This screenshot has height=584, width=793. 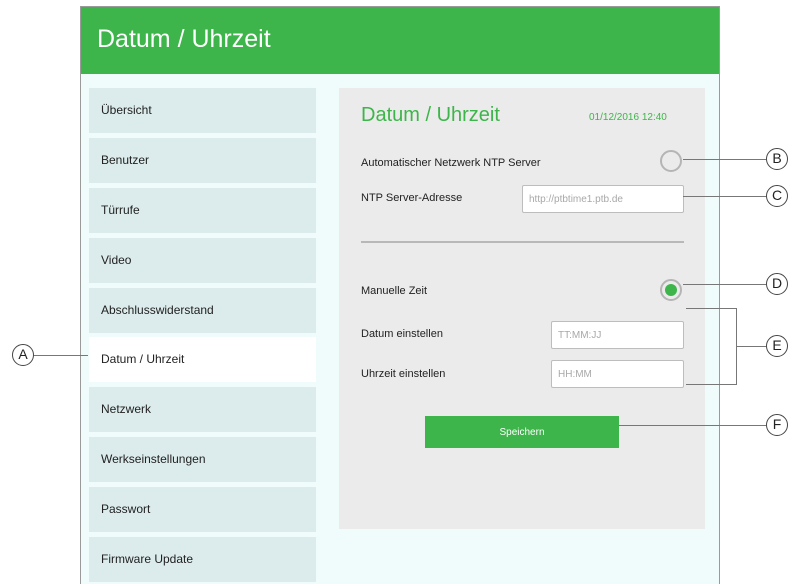 I want to click on time-input, so click(x=617, y=374).